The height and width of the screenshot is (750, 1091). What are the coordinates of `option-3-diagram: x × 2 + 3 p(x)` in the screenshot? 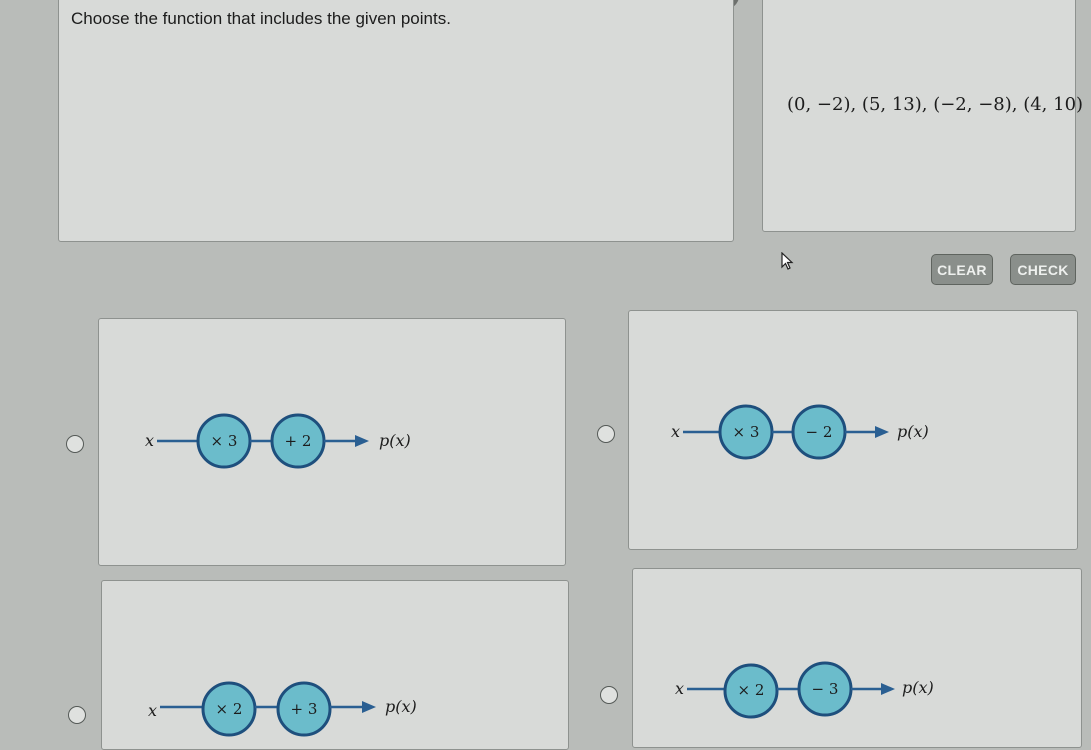 It's located at (294, 712).